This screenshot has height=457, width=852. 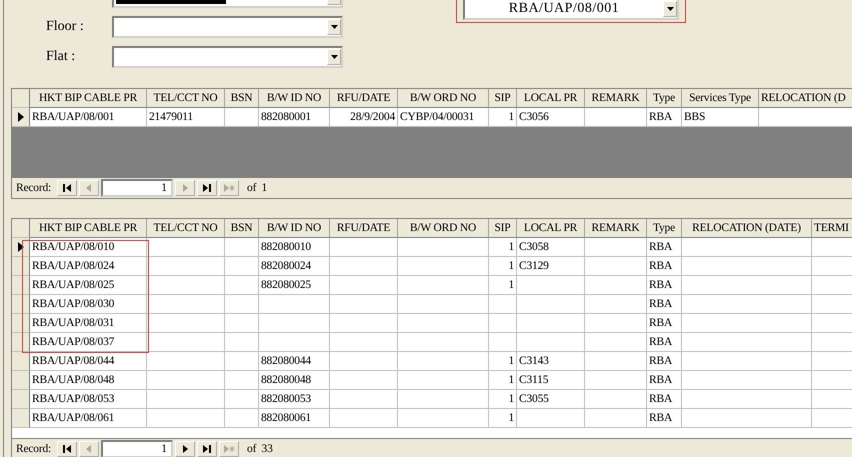 What do you see at coordinates (294, 418) in the screenshot?
I see `table-cell: 882080061` at bounding box center [294, 418].